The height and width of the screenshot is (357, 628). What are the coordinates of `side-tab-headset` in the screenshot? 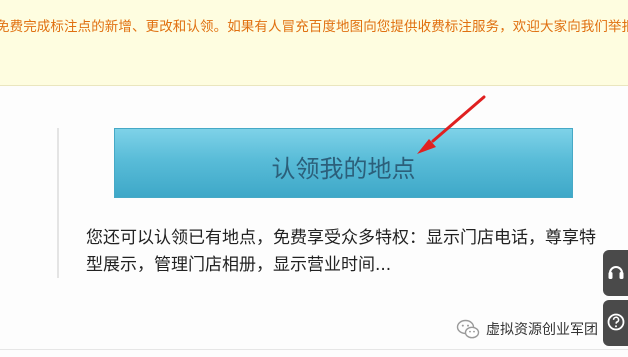 It's located at (615, 273).